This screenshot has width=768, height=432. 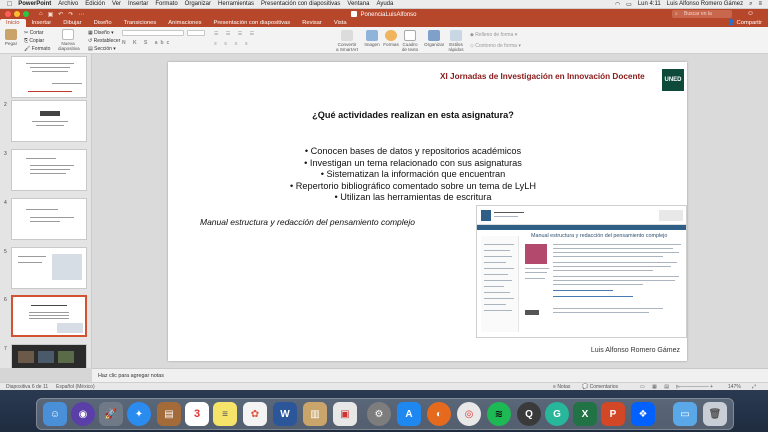 What do you see at coordinates (166, 4) in the screenshot?
I see `menu-formato: Formato` at bounding box center [166, 4].